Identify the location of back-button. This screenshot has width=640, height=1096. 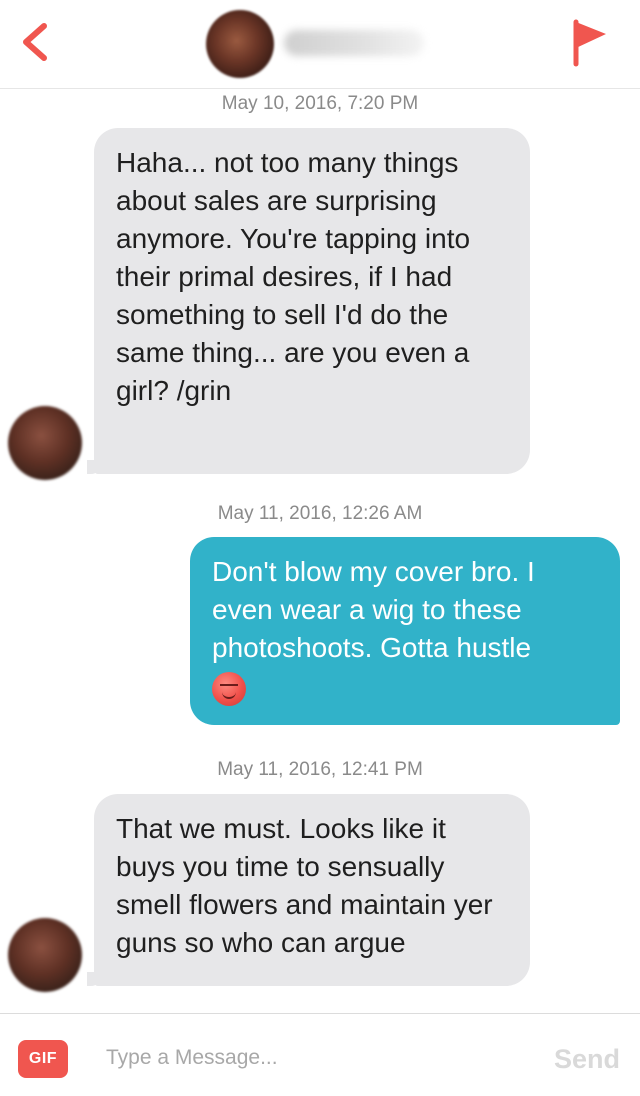
(36, 42).